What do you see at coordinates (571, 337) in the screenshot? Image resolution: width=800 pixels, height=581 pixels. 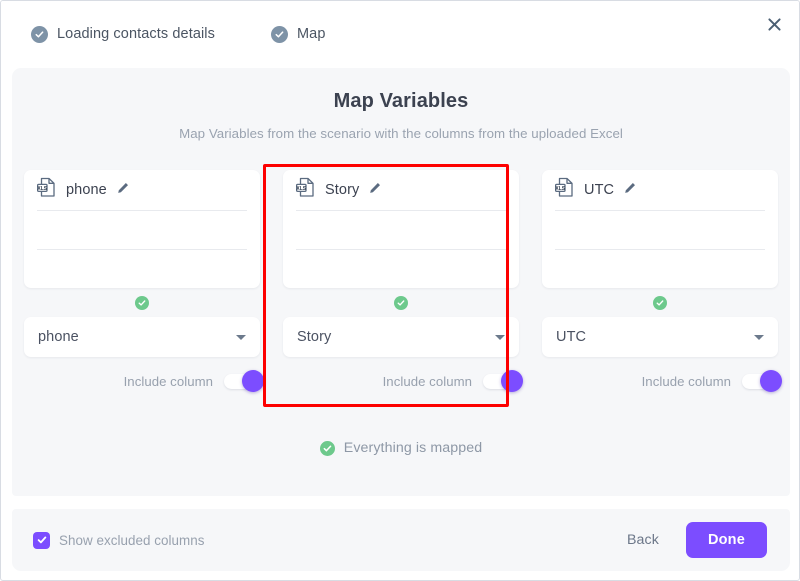 I see `select-value: UTC` at bounding box center [571, 337].